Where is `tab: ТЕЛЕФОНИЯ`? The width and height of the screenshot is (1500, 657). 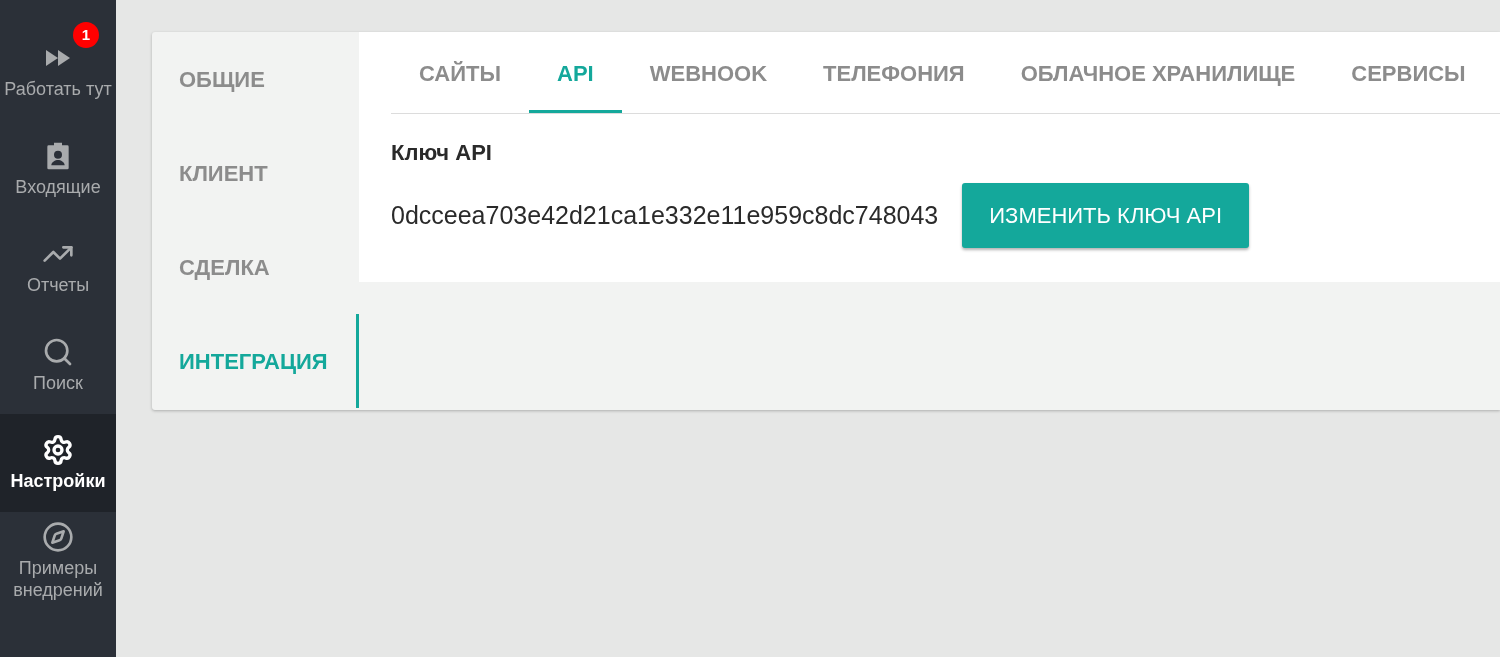 tab: ТЕЛЕФОНИЯ is located at coordinates (894, 72).